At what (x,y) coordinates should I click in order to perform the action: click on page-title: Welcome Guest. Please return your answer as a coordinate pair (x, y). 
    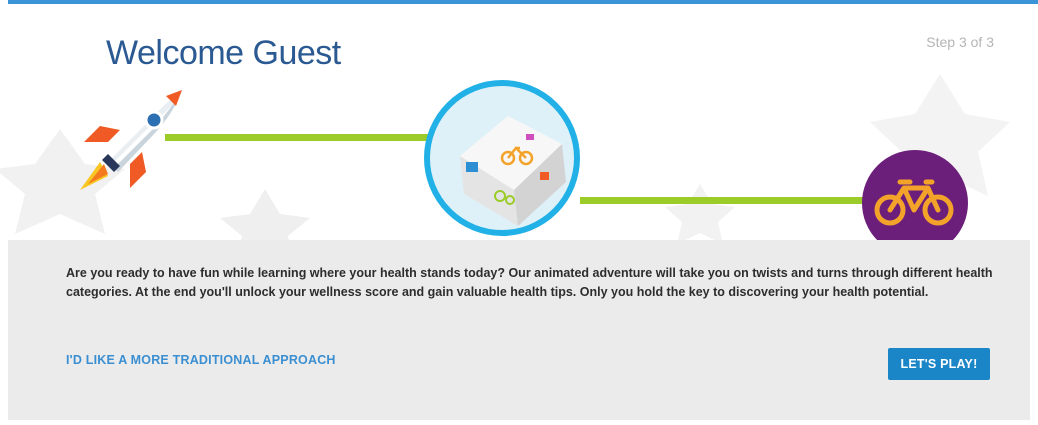
    Looking at the image, I should click on (223, 53).